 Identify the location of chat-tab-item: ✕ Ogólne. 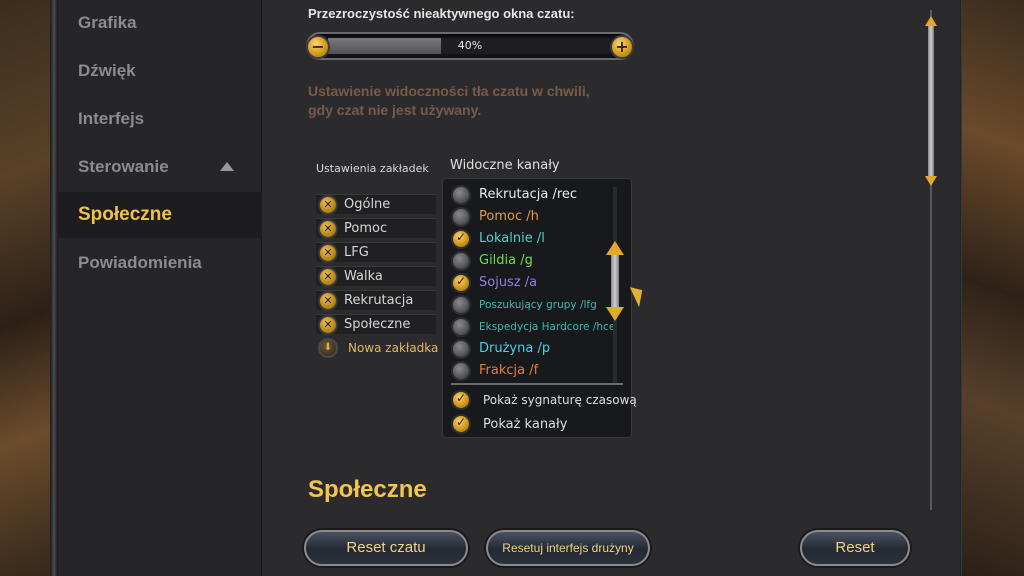
(376, 204).